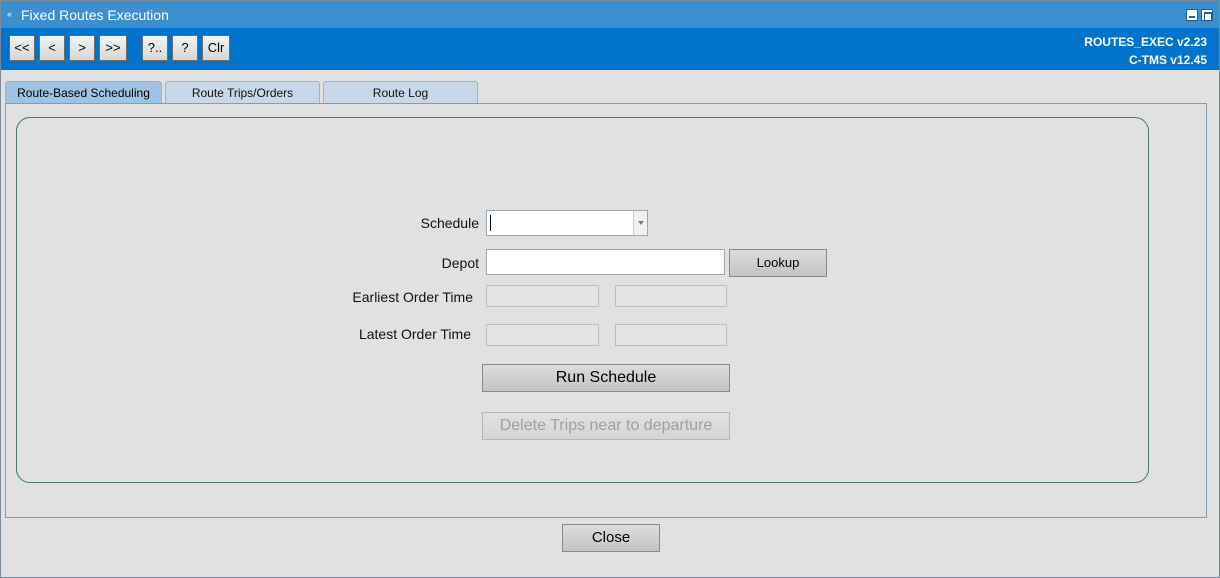  Describe the element at coordinates (611, 538) in the screenshot. I see `close-button: Close` at that location.